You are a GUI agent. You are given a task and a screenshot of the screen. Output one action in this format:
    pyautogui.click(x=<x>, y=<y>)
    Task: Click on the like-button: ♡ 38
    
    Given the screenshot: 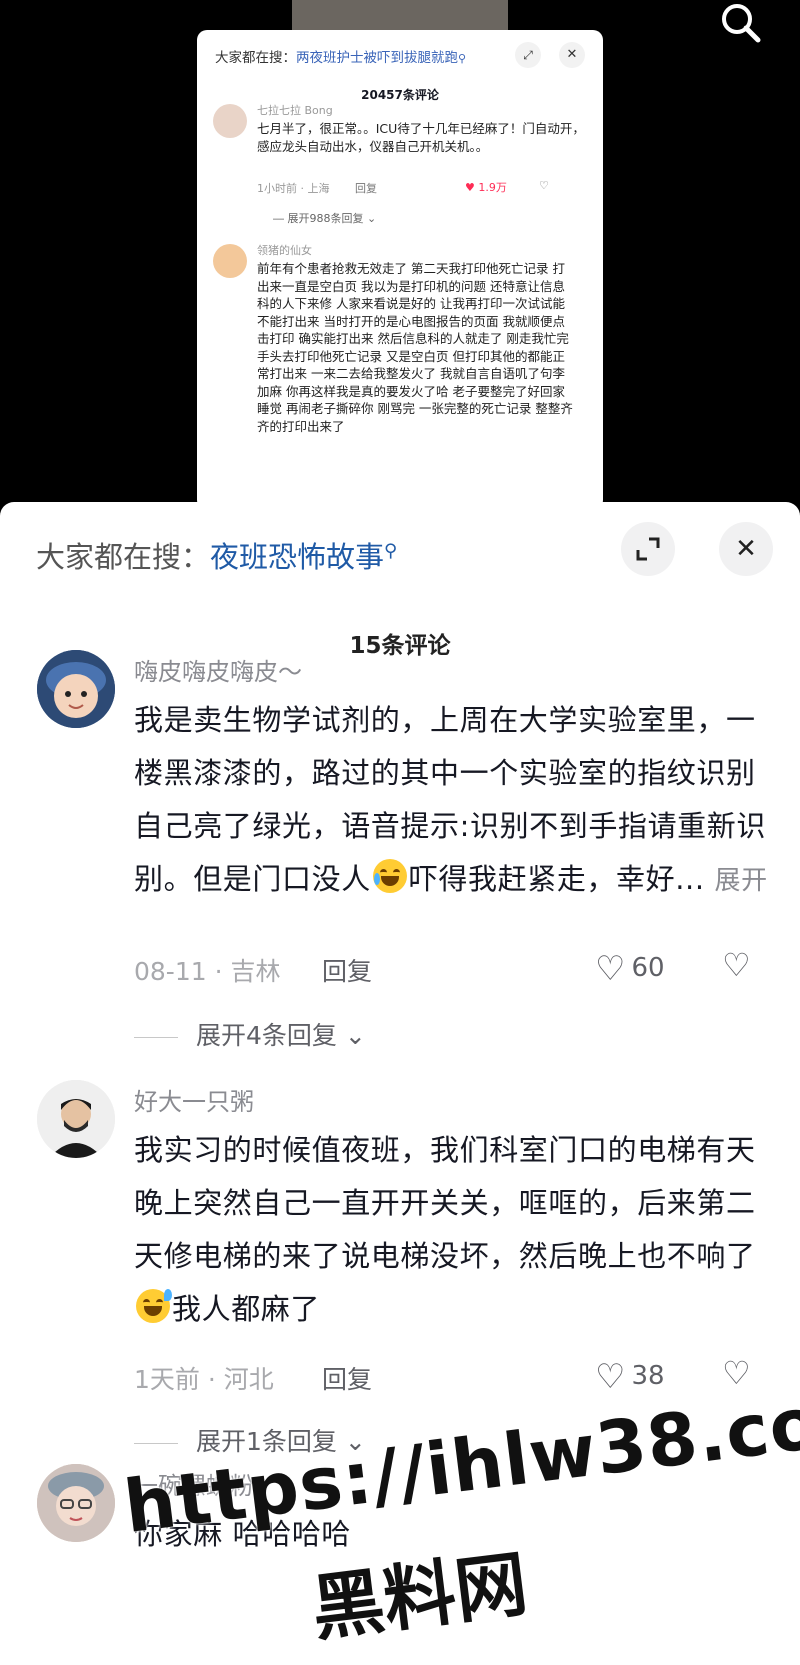 What is the action you would take?
    pyautogui.click(x=630, y=1377)
    